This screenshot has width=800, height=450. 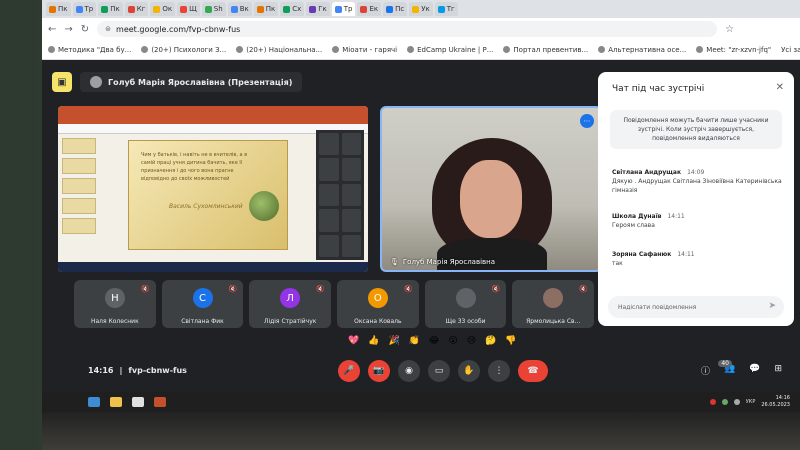 What do you see at coordinates (414, 341) in the screenshot?
I see `reaction-button: 👏` at bounding box center [414, 341].